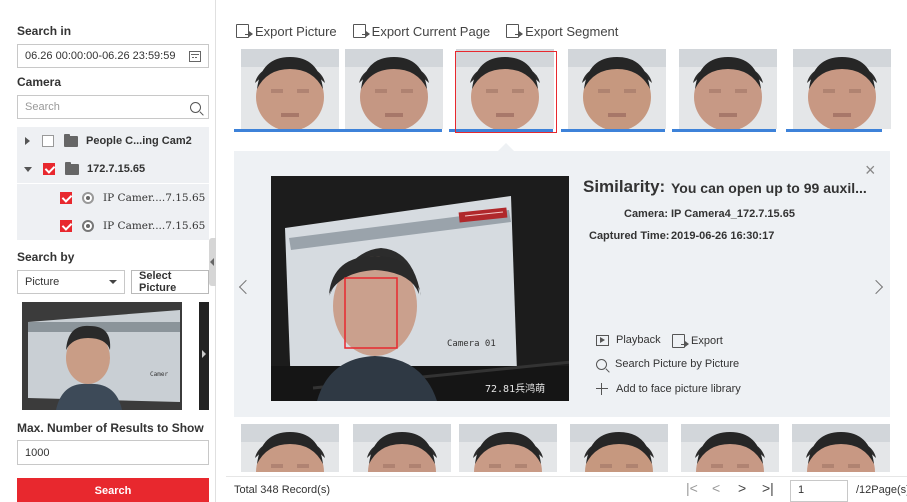 The height and width of the screenshot is (502, 907). What do you see at coordinates (646, 214) in the screenshot?
I see `camera-info-label: Camera:` at bounding box center [646, 214].